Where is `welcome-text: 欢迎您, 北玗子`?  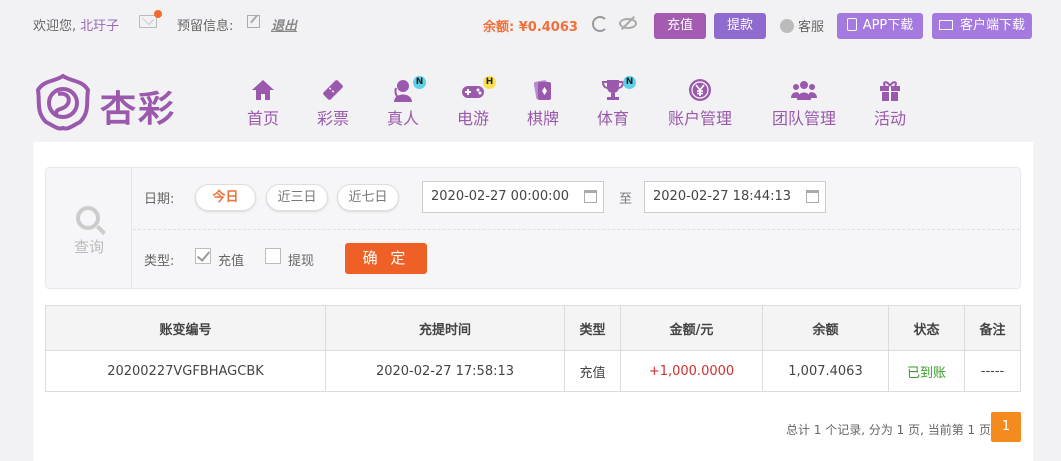 welcome-text: 欢迎您, 北玗子 is located at coordinates (76, 24).